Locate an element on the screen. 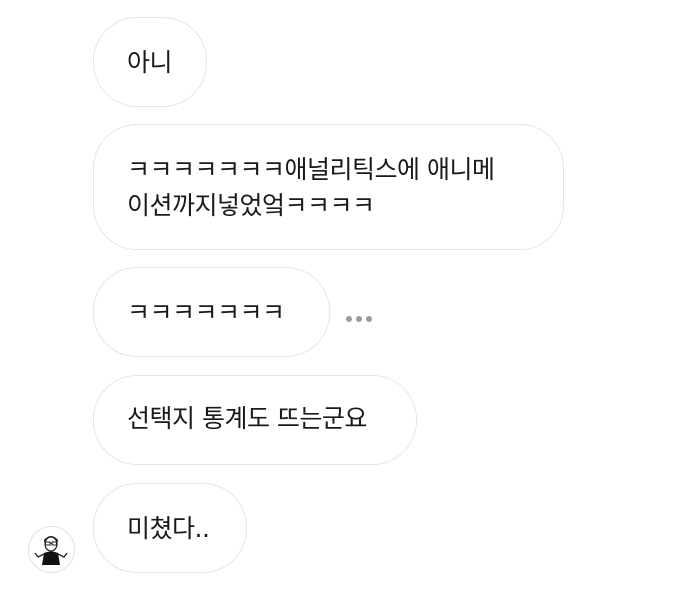  message-bubble: 미쳤다.. is located at coordinates (170, 528).